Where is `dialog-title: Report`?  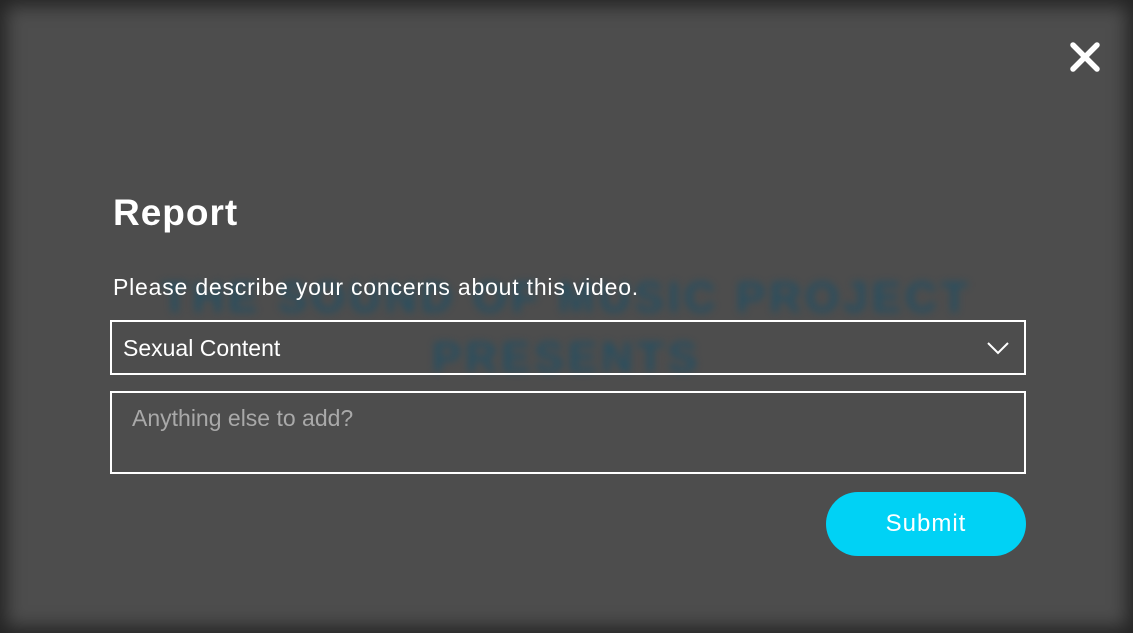 dialog-title: Report is located at coordinates (176, 212).